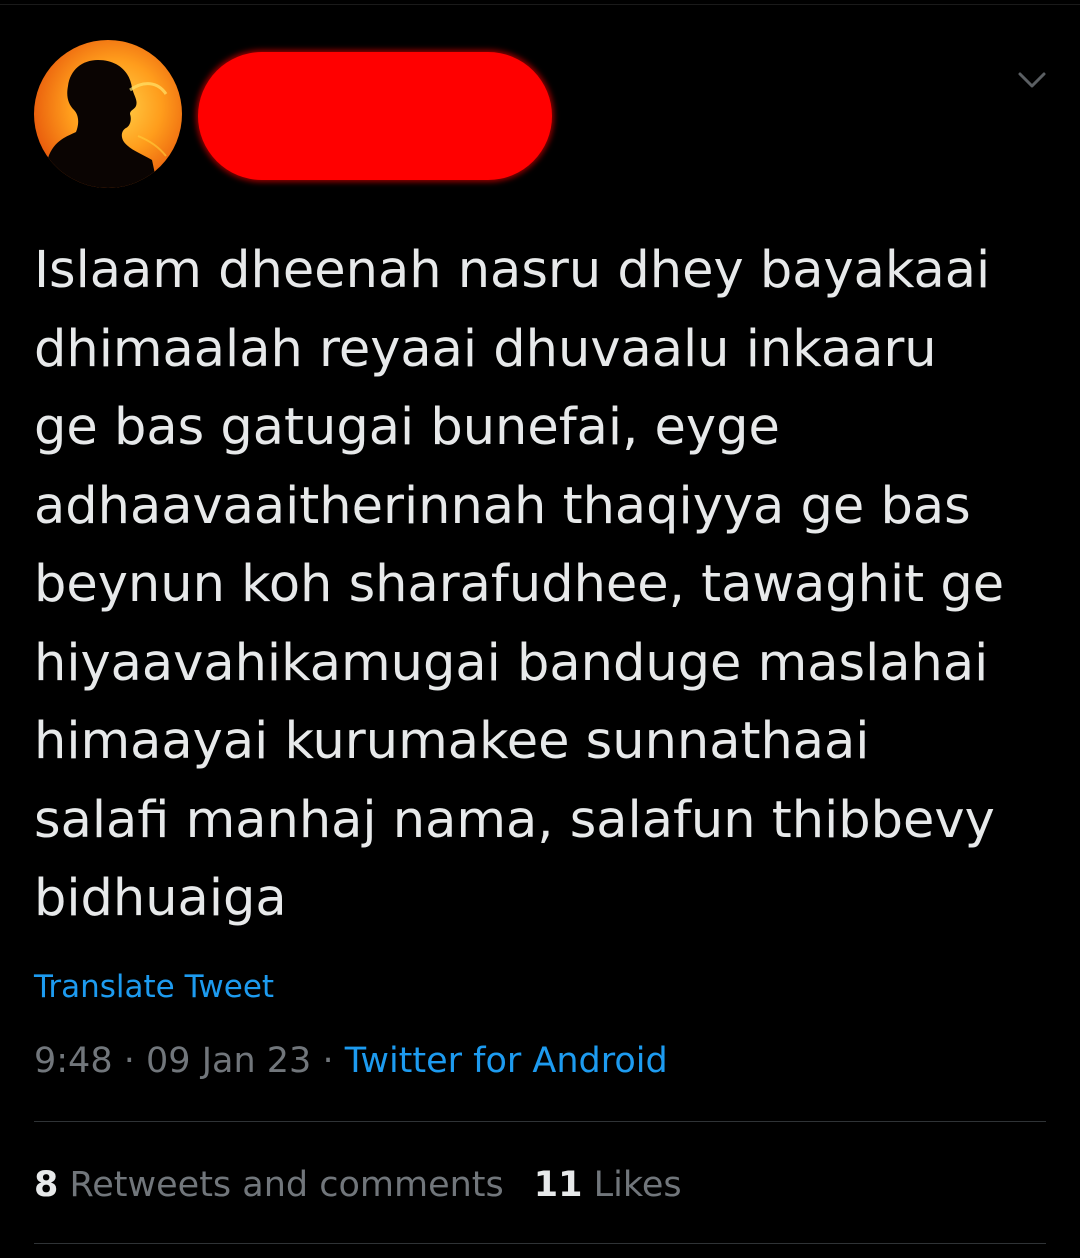 This screenshot has height=1258, width=1080. What do you see at coordinates (108, 124) in the screenshot?
I see `avatar-silhouette` at bounding box center [108, 124].